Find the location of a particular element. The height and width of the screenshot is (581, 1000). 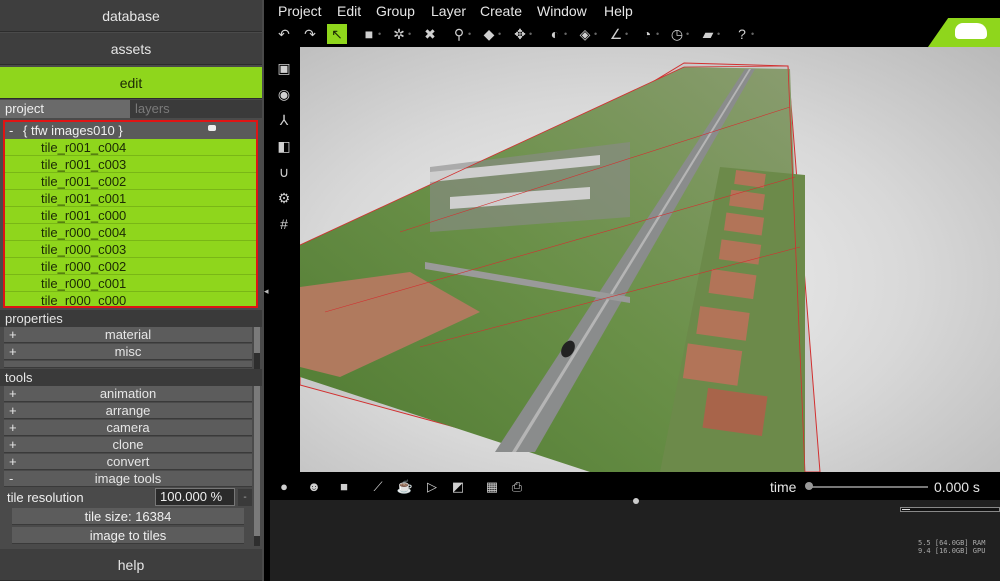

export-icon: ◩ is located at coordinates (458, 487).